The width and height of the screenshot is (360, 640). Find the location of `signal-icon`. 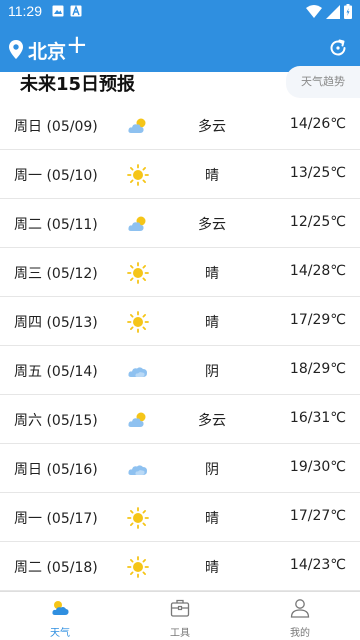

signal-icon is located at coordinates (333, 11).